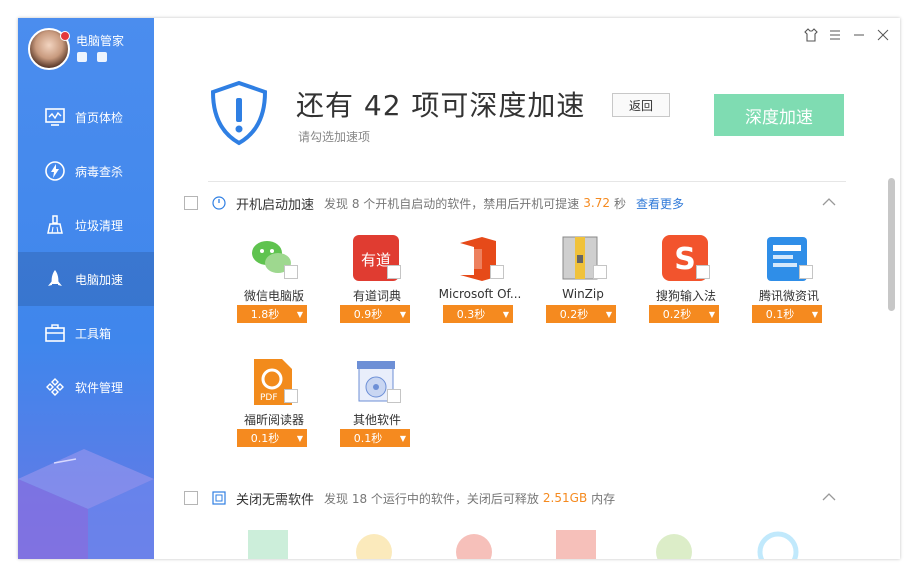 Image resolution: width=918 pixels, height=578 pixels. What do you see at coordinates (100, 41) in the screenshot?
I see `profile-name: 电脑管家` at bounding box center [100, 41].